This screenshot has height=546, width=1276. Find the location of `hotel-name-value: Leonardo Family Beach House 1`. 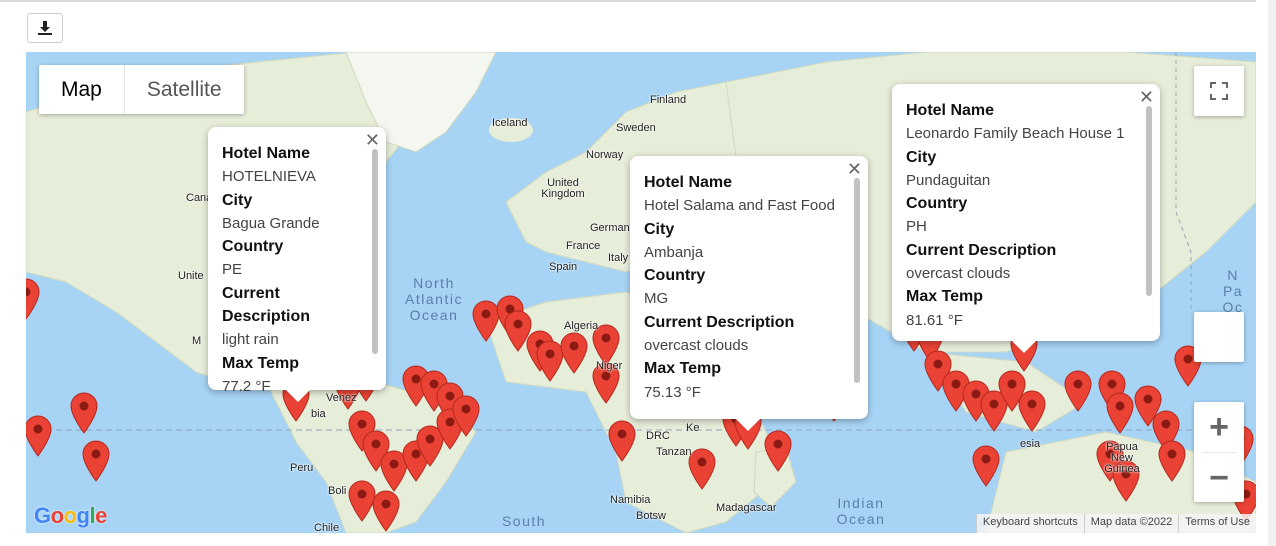

hotel-name-value: Leonardo Family Beach House 1 is located at coordinates (1015, 134).